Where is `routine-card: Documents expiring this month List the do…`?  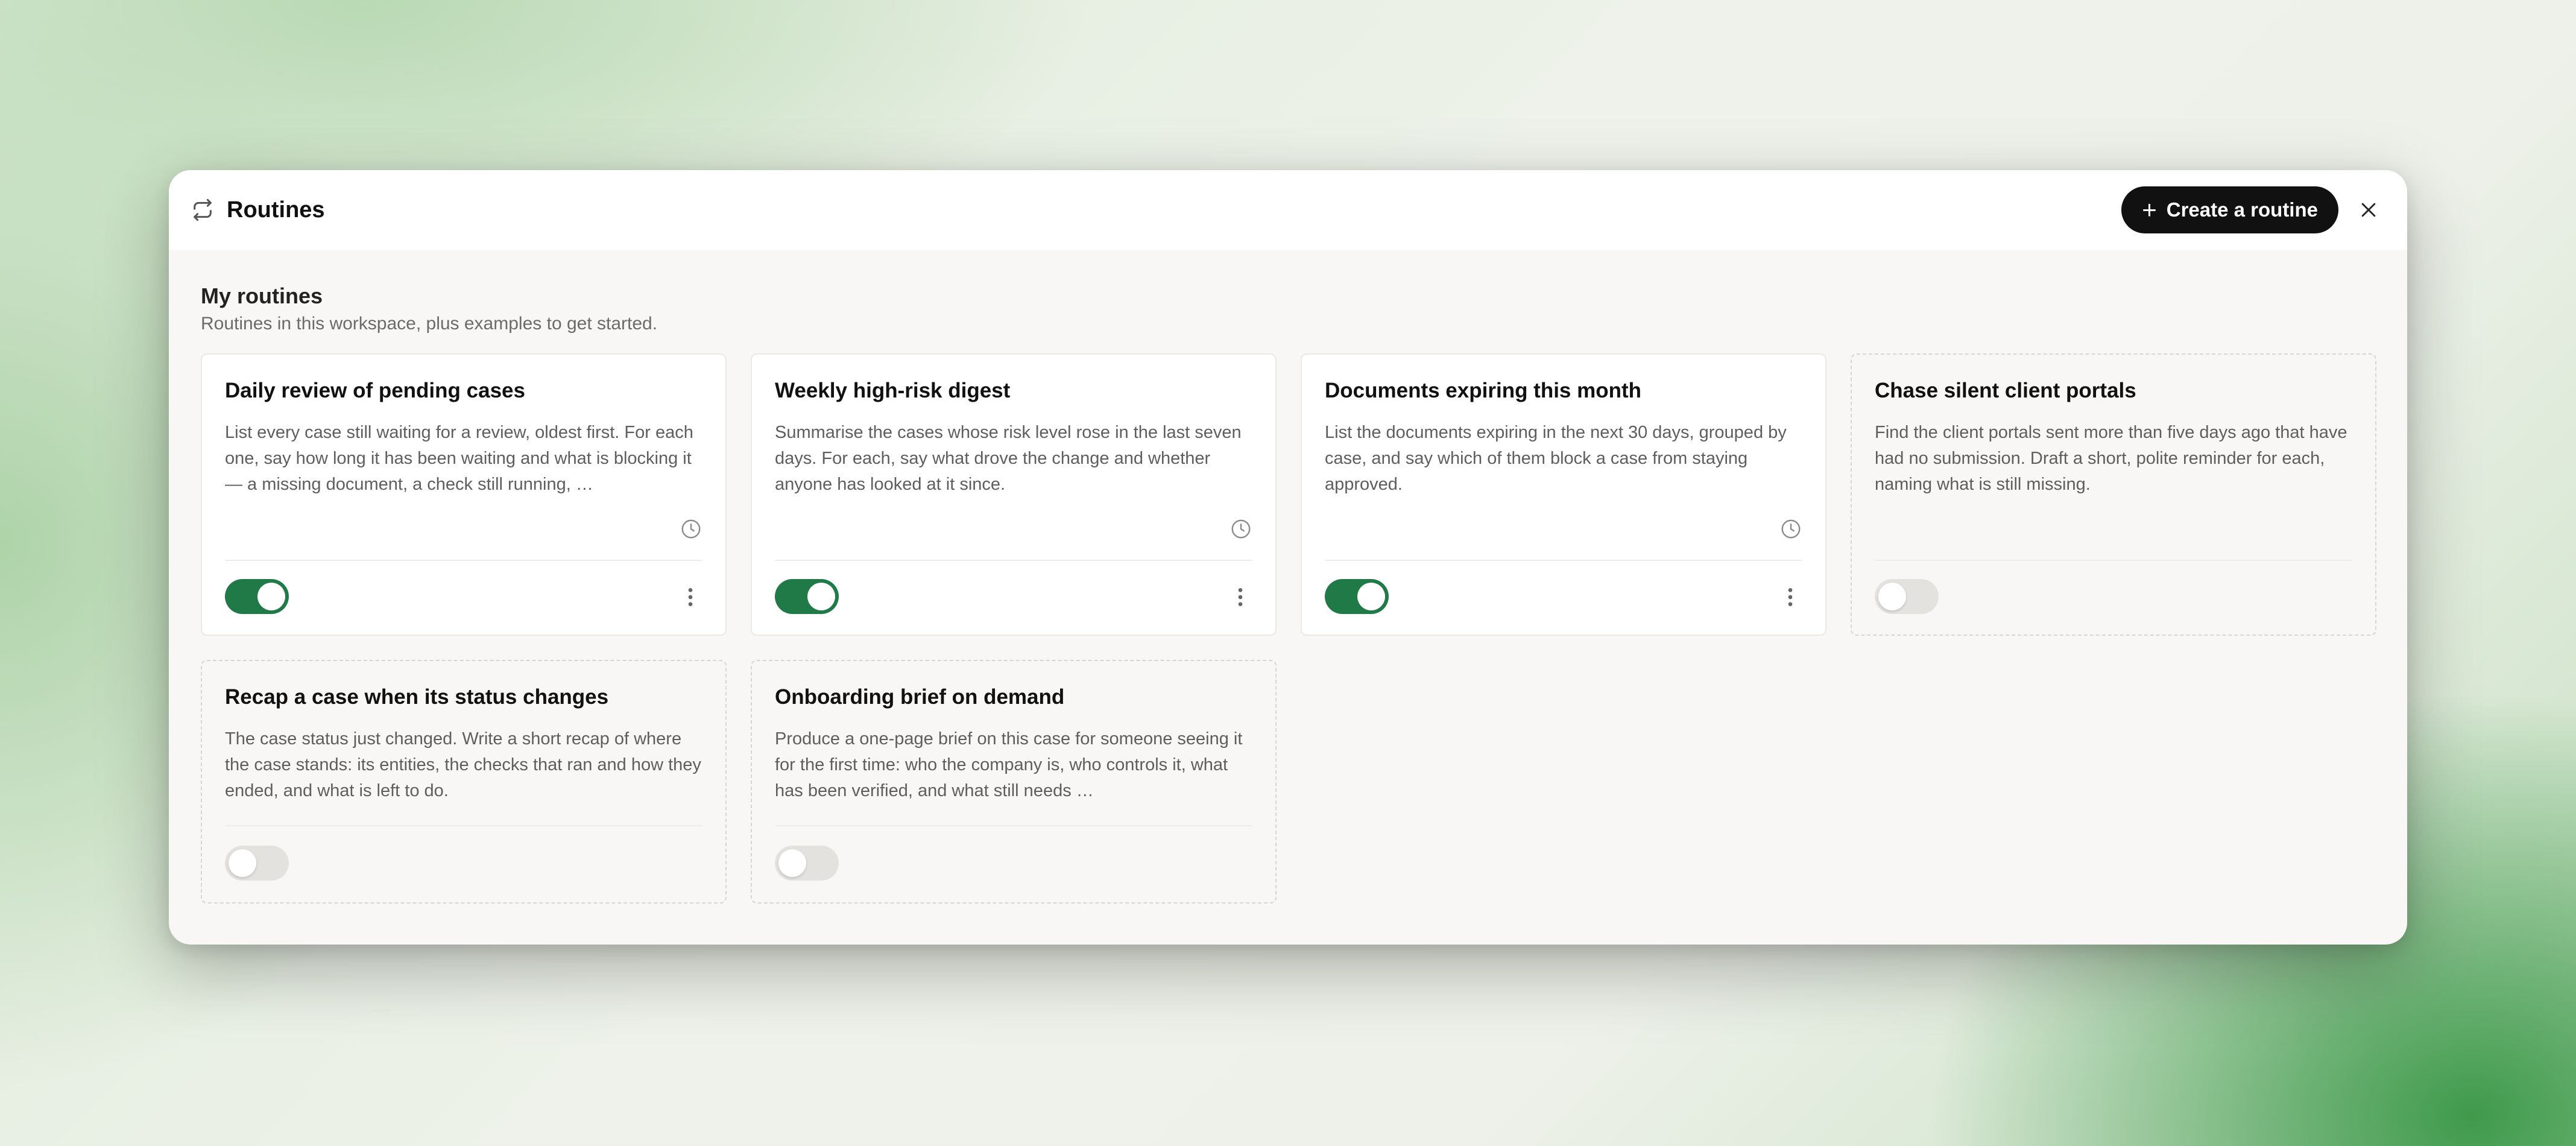
routine-card: Documents expiring this month List the do… is located at coordinates (1563, 494).